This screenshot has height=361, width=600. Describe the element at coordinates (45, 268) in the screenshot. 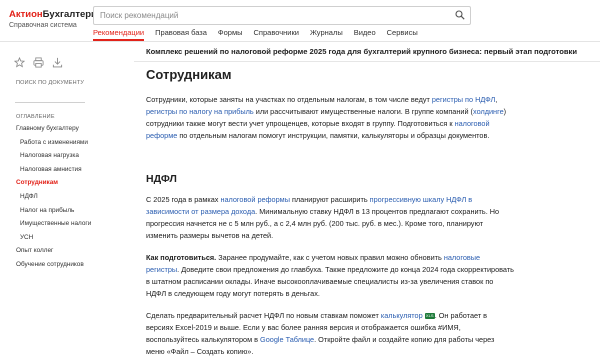

I see `toc-item-staff-training: Обучение сотрудников` at that location.